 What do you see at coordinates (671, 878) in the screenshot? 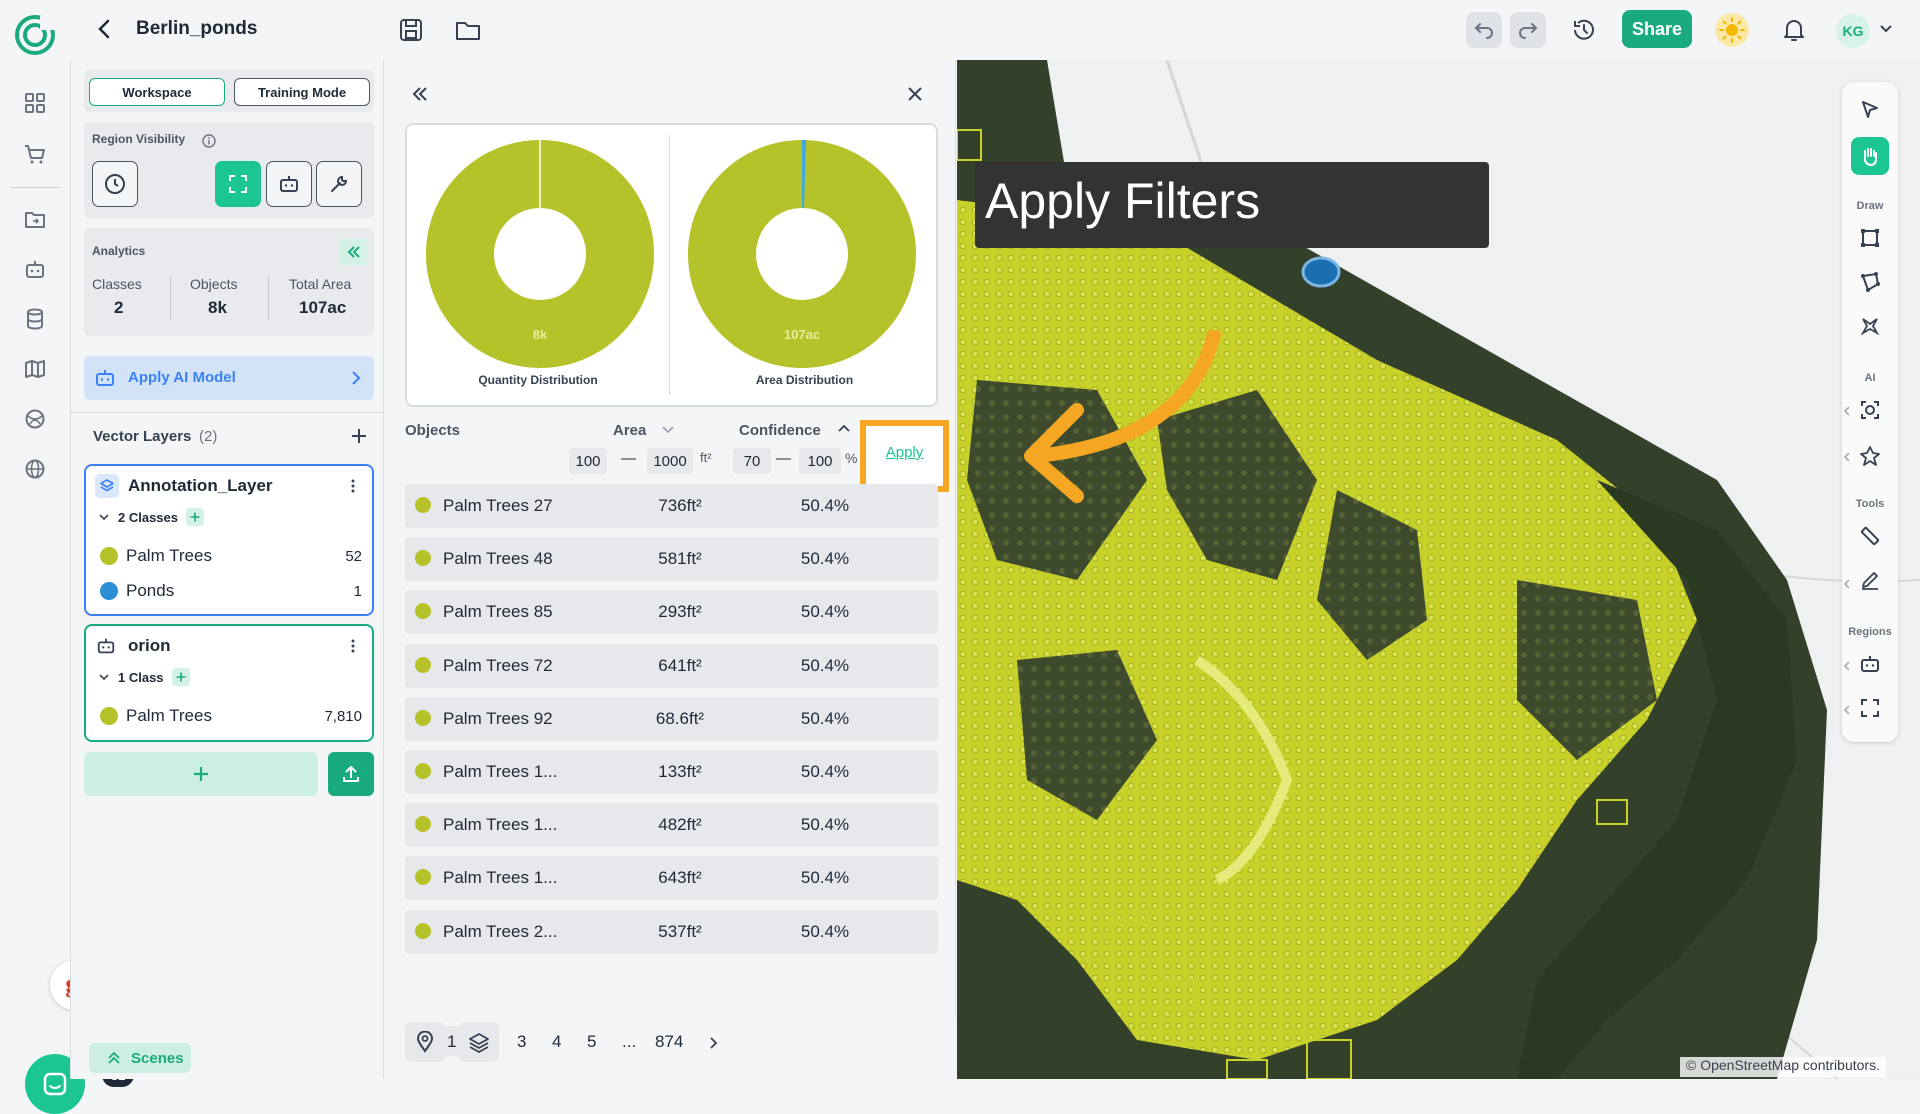
I see `table-row: Palm Trees 1... 643ft² 50.4%` at bounding box center [671, 878].